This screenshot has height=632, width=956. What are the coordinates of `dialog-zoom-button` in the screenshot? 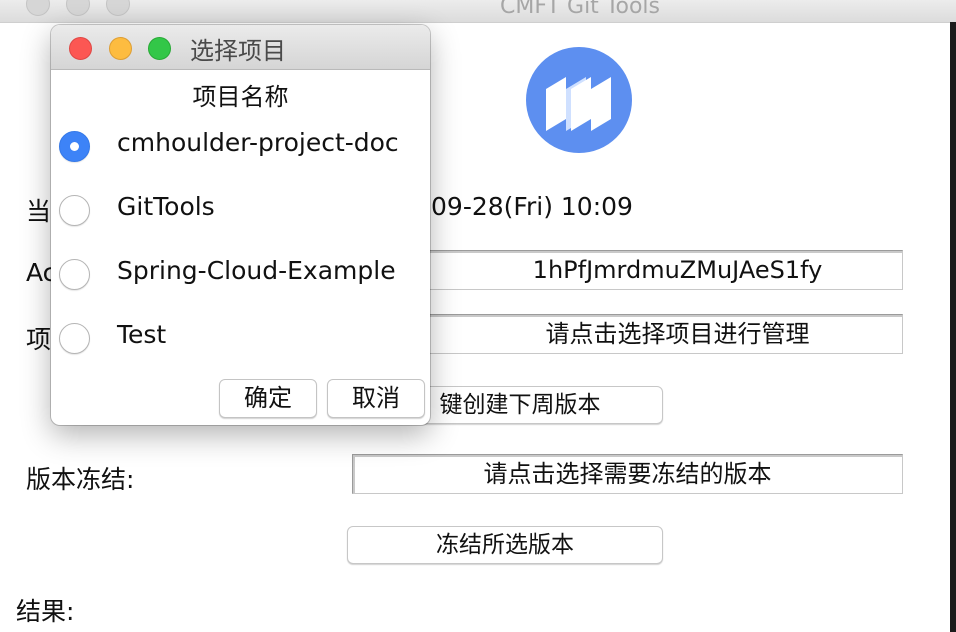 It's located at (159, 48).